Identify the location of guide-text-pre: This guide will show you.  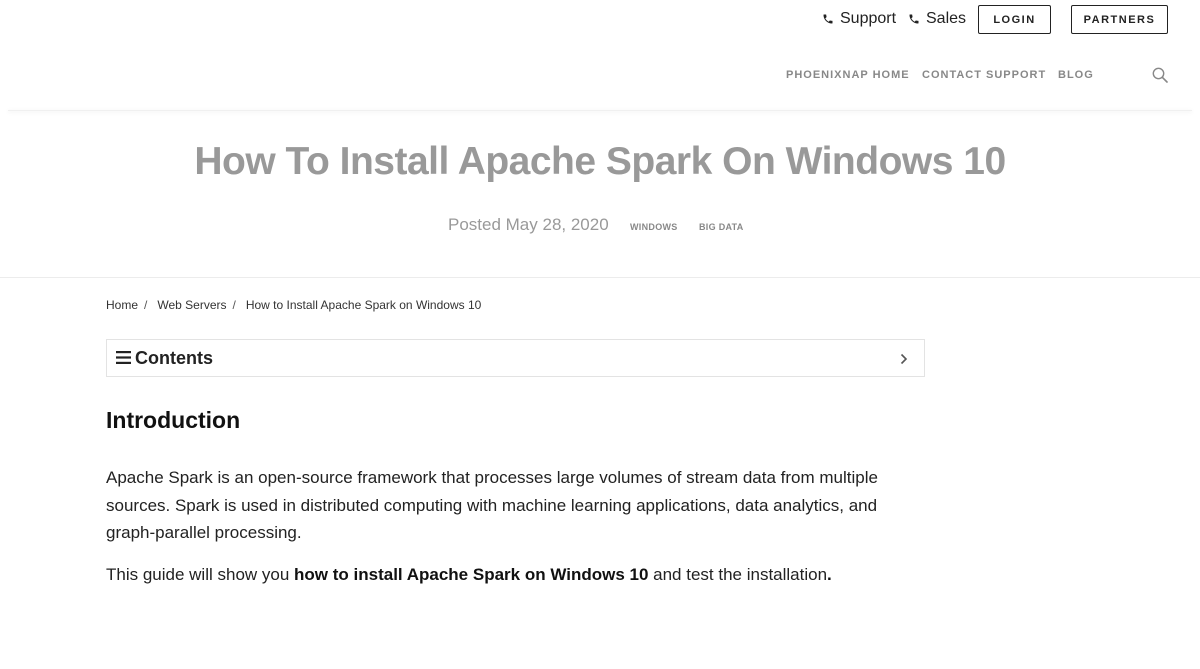
(200, 574).